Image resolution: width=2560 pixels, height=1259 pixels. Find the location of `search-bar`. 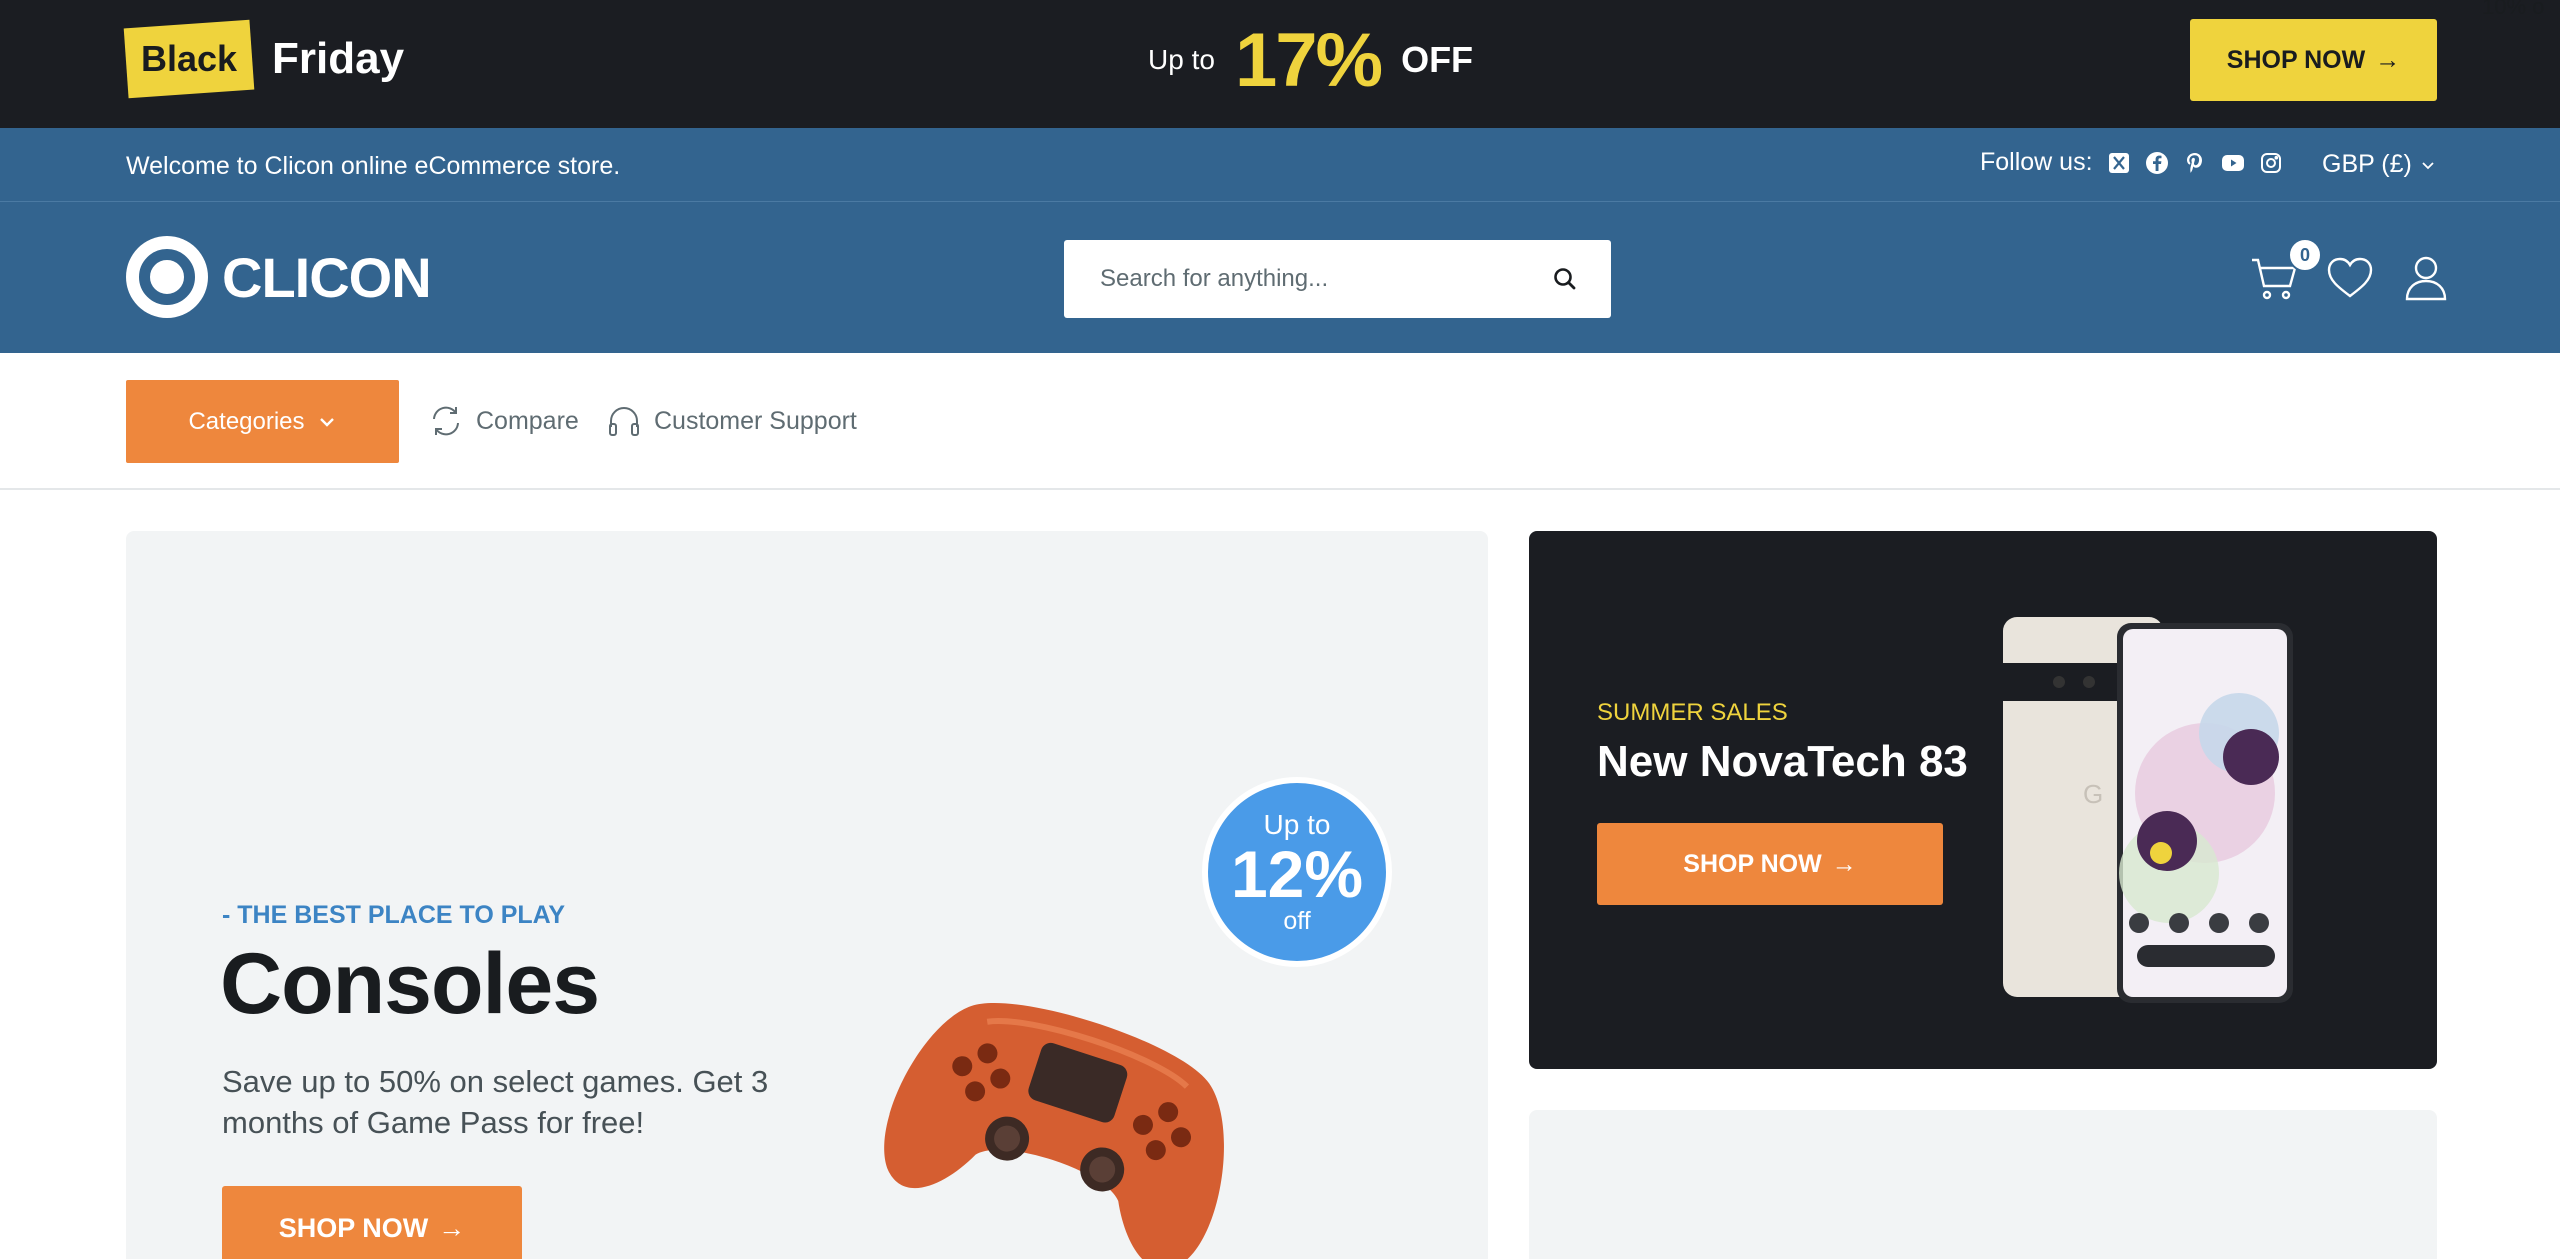

search-bar is located at coordinates (1337, 279).